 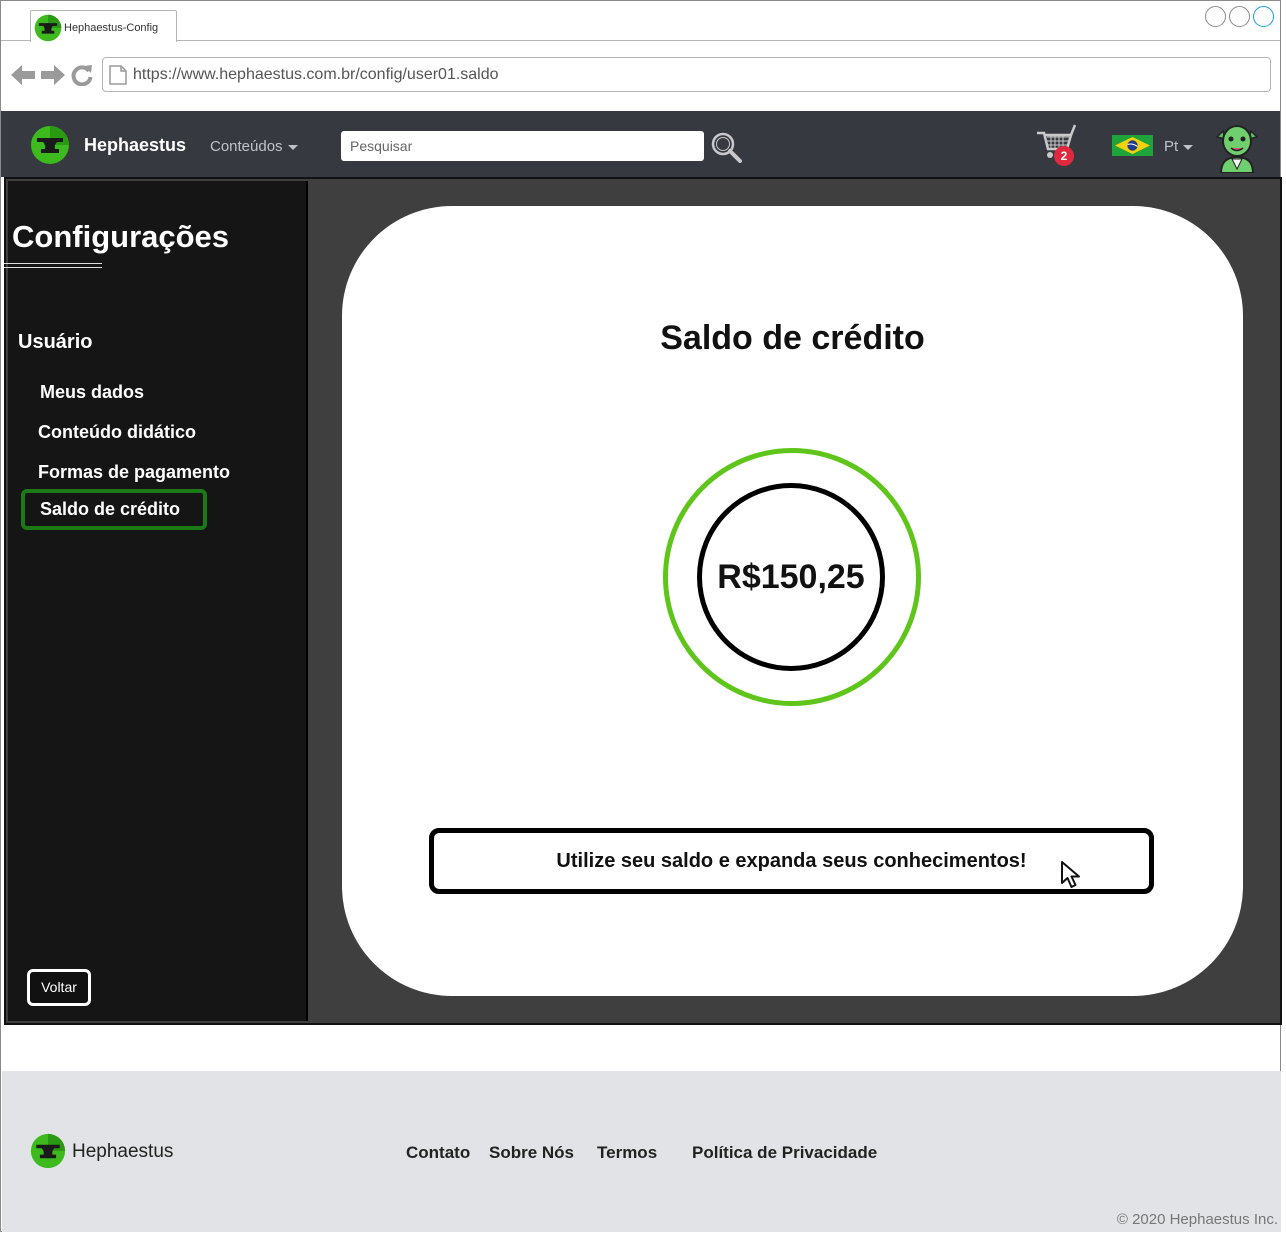 What do you see at coordinates (1070, 874) in the screenshot?
I see `cursor-icon` at bounding box center [1070, 874].